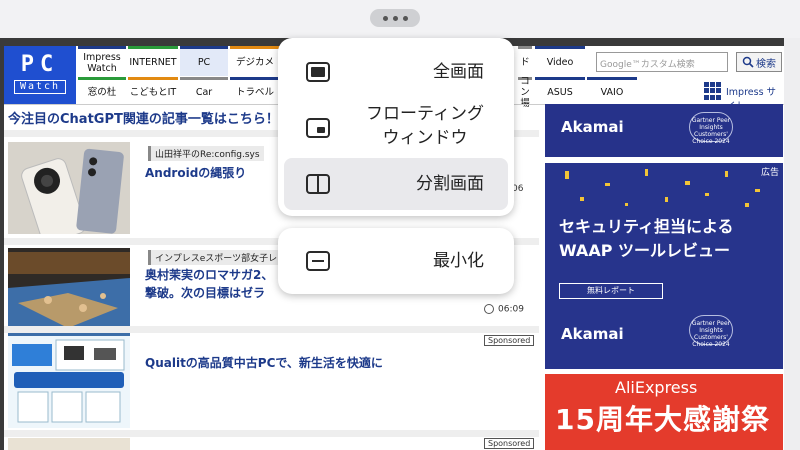 The width and height of the screenshot is (800, 450). What do you see at coordinates (40, 64) in the screenshot?
I see `logo-pc-text: PC` at bounding box center [40, 64].